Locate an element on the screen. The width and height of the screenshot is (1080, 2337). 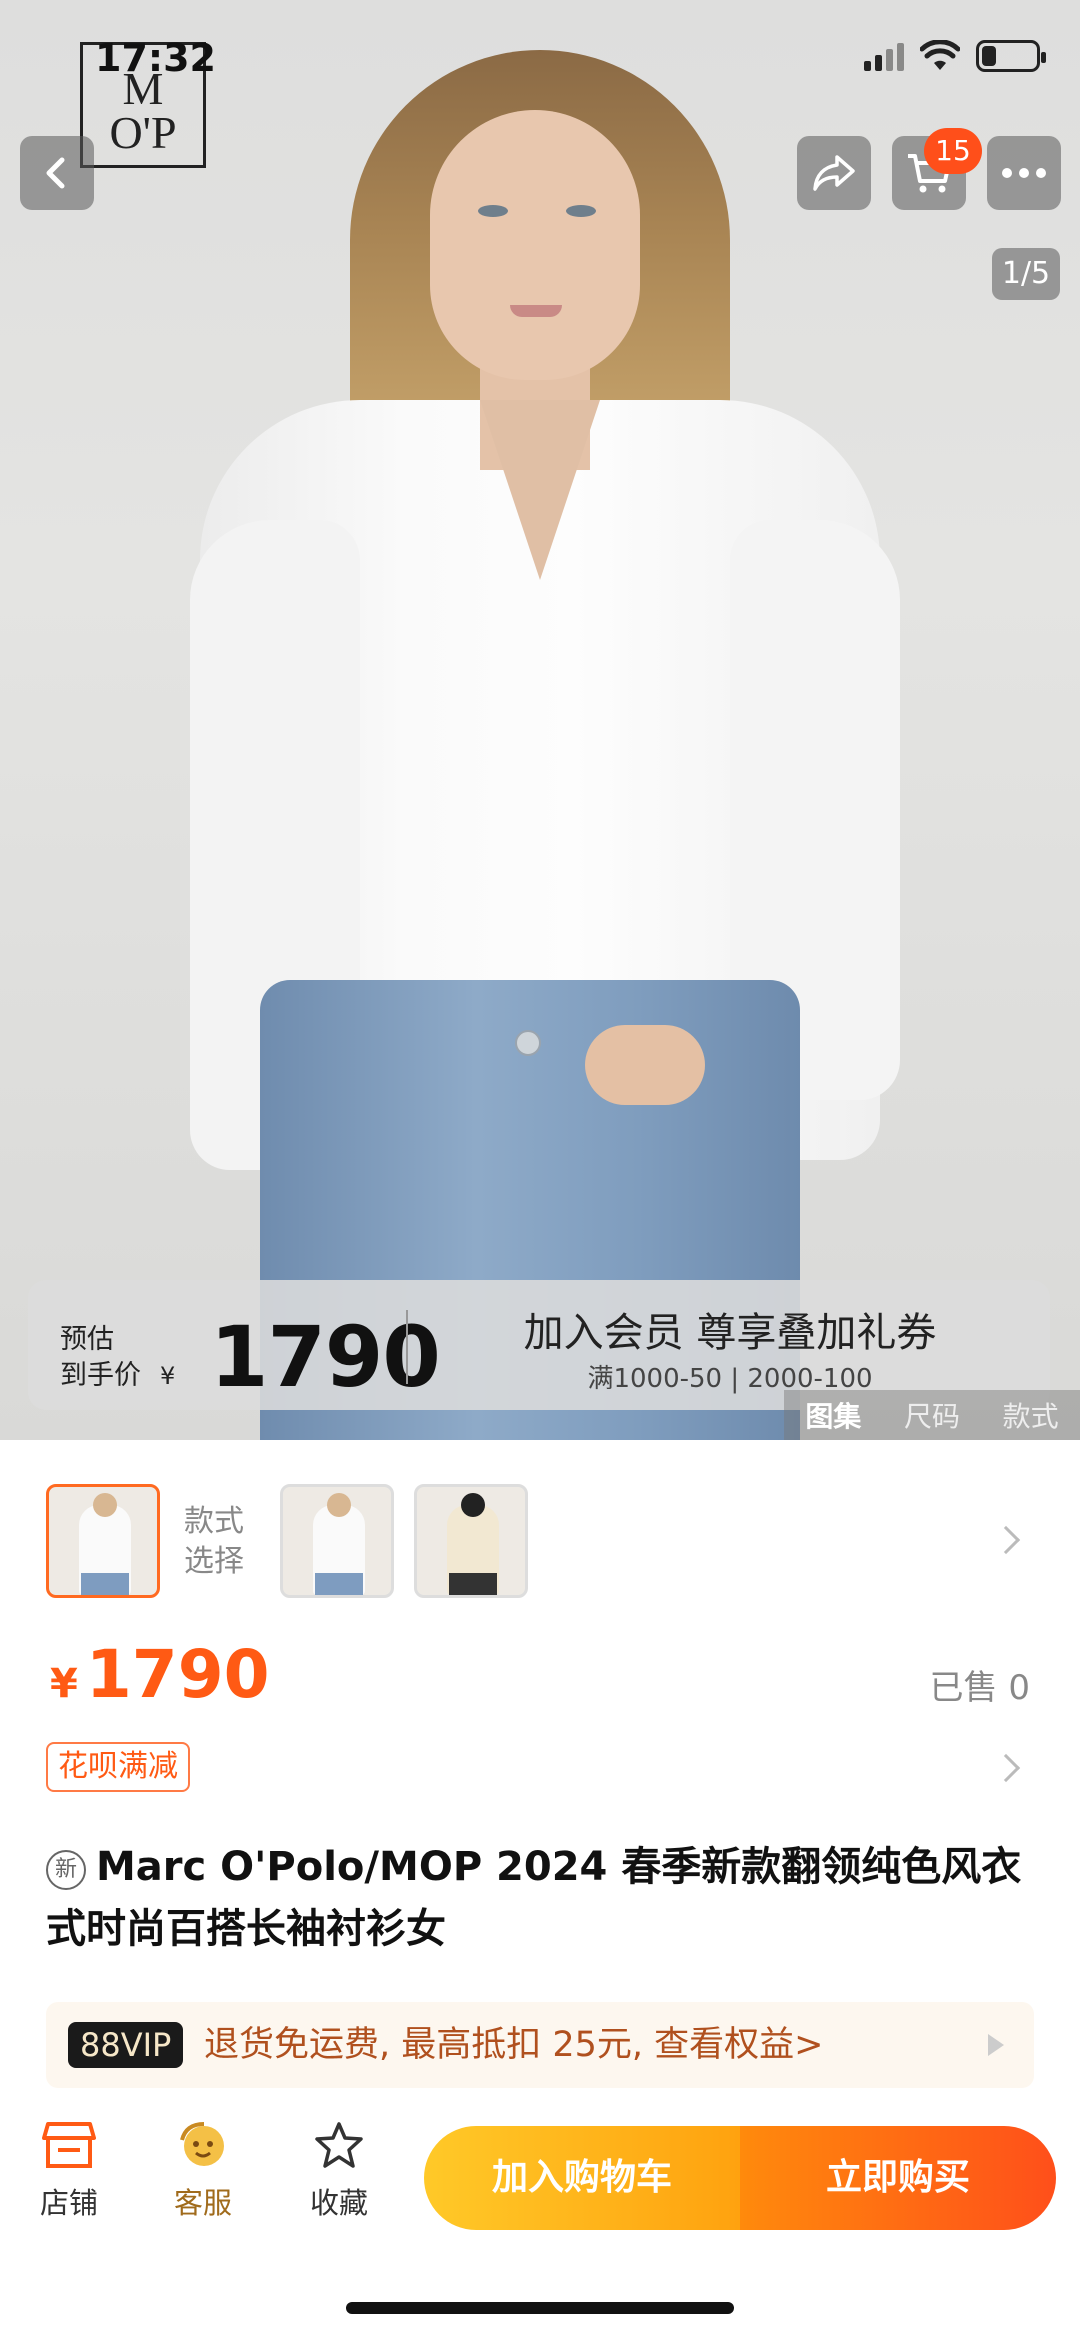
tab-size: 尺码 is located at coordinates (932, 1415).